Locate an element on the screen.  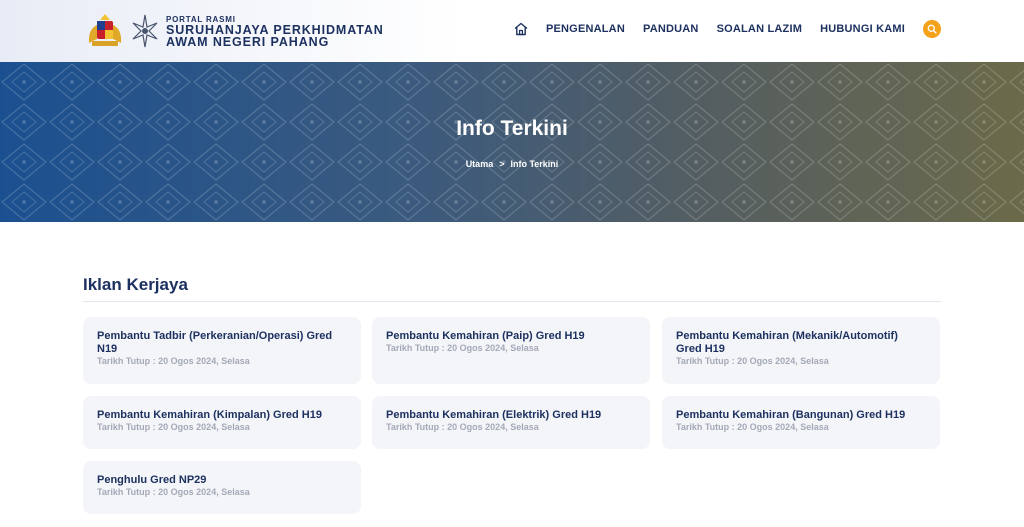
page-title: Info Terkini is located at coordinates (512, 128).